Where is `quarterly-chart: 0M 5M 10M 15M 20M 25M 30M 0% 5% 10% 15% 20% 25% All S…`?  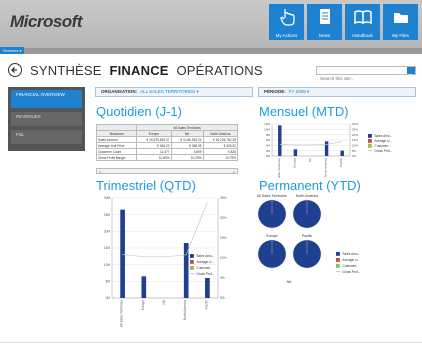 quarterly-chart: 0M 5M 10M 15M 20M 25M 30M 0% 5% 10% 15% 20% 25% All S… is located at coordinates (165, 262).